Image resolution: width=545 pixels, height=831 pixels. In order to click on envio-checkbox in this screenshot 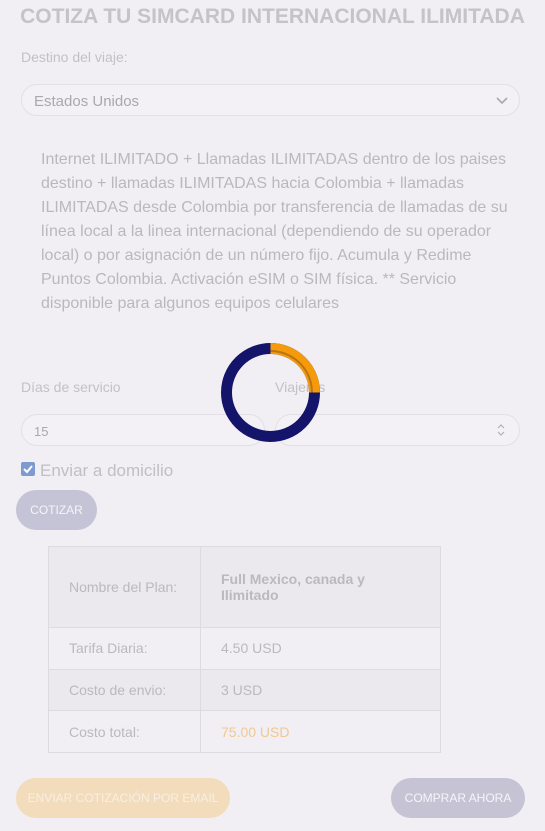, I will do `click(28, 469)`.